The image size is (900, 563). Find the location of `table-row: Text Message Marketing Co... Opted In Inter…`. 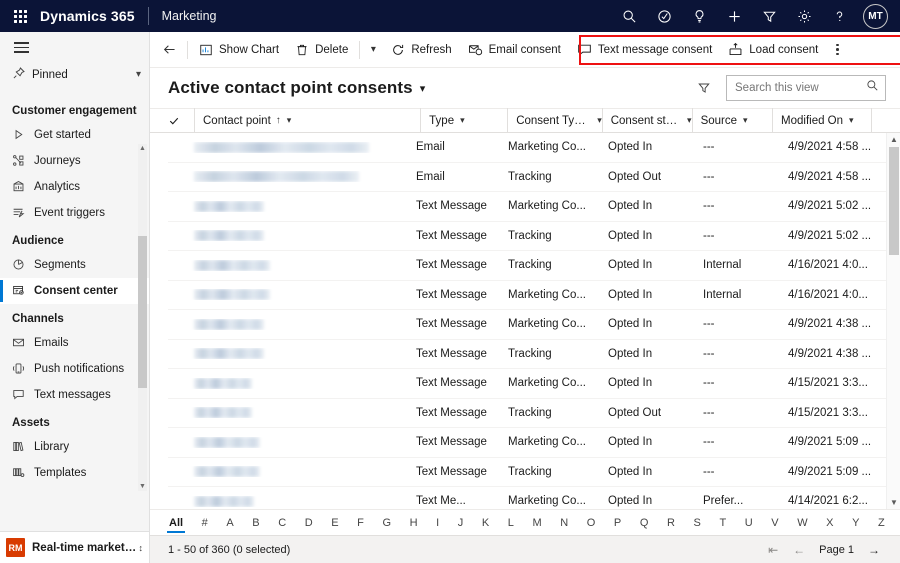

table-row: Text Message Marketing Co... Opted In Inter… is located at coordinates (534, 295).